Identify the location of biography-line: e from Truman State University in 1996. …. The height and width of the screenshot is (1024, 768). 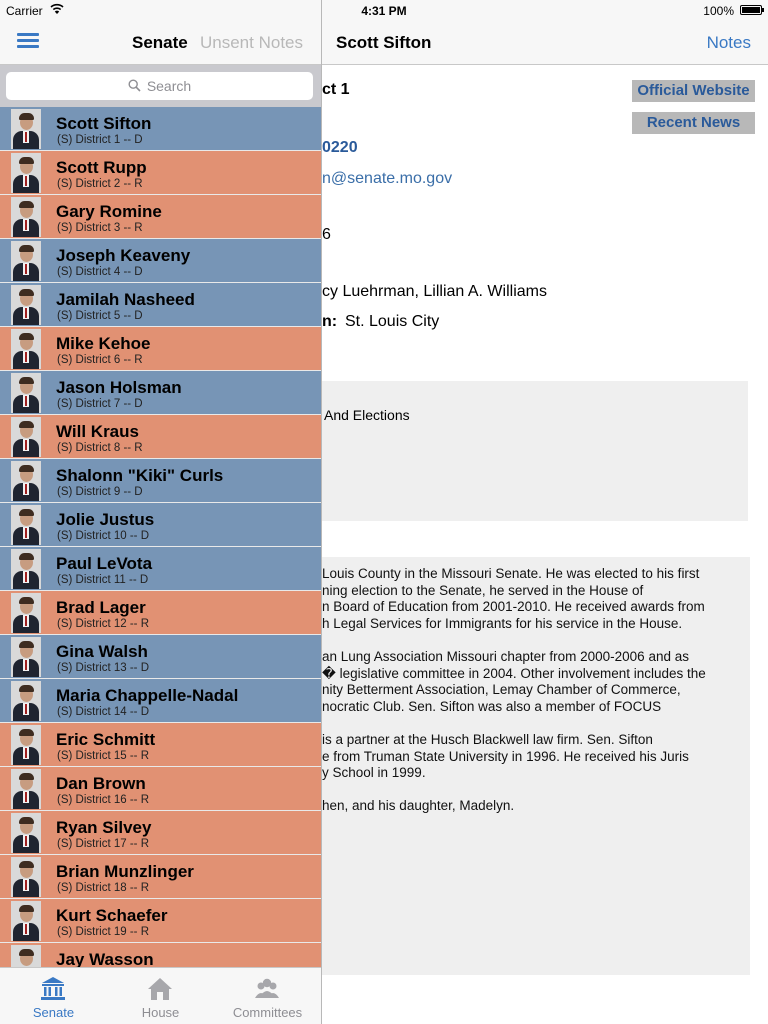
(505, 756).